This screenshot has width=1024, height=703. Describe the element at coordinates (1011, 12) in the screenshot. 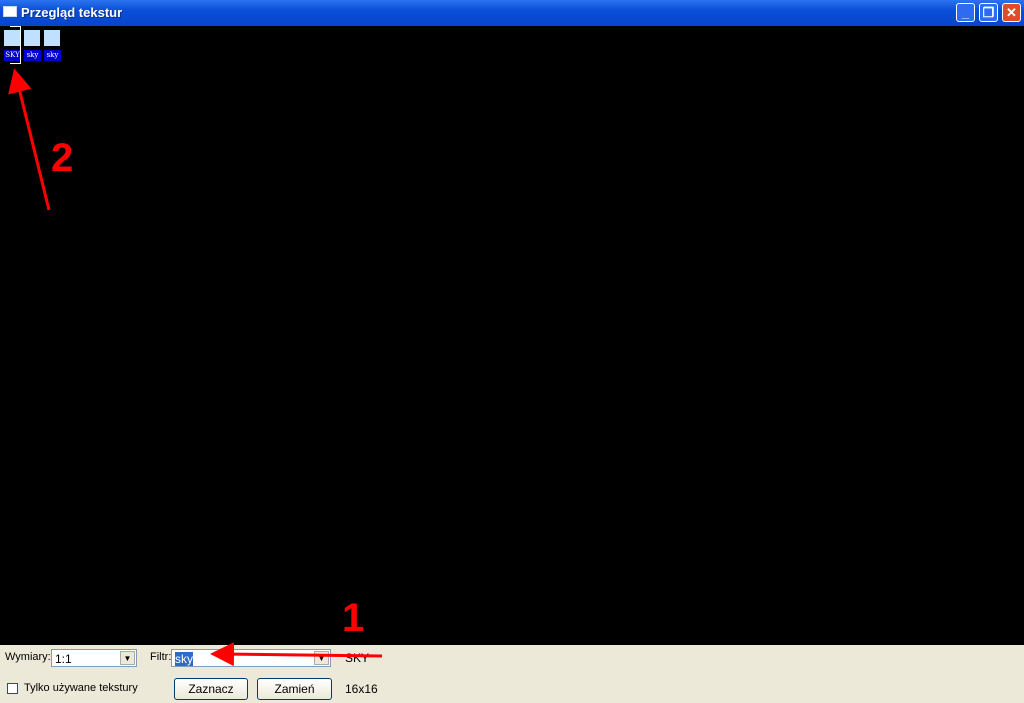

I see `close-button: ✕` at that location.